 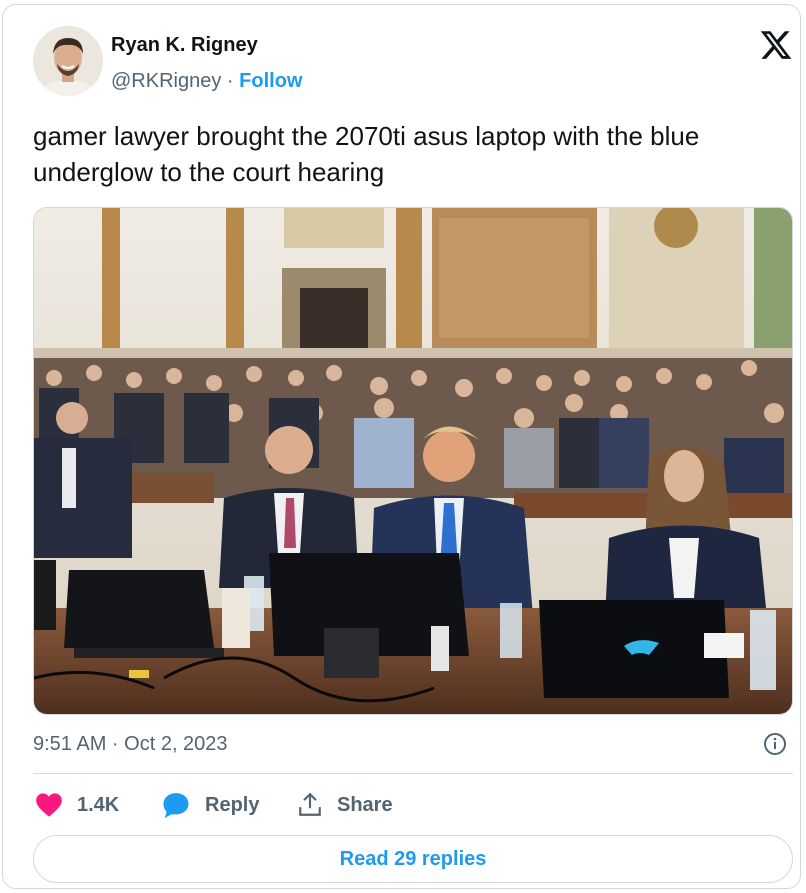 What do you see at coordinates (130, 744) in the screenshot?
I see `tweet-timestamp: 9:51 AM · Oct 2, 2023` at bounding box center [130, 744].